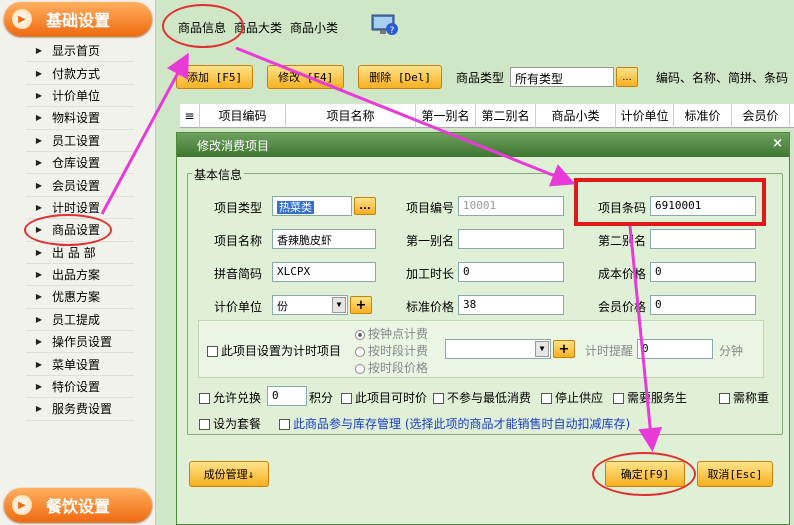  I want to click on min-spend-checkbox: 不参与最低消费, so click(482, 397).